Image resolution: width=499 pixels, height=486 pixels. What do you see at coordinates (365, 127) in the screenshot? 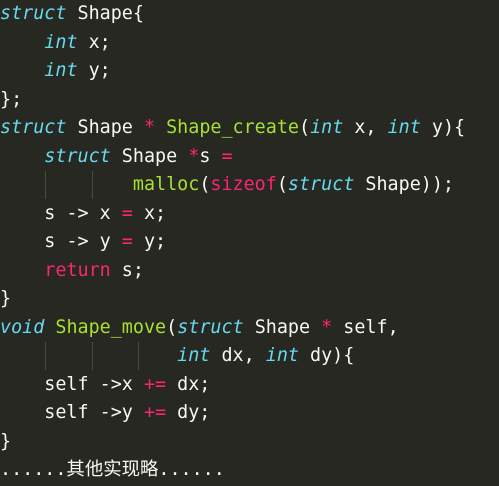
I see `code-token: x,` at bounding box center [365, 127].